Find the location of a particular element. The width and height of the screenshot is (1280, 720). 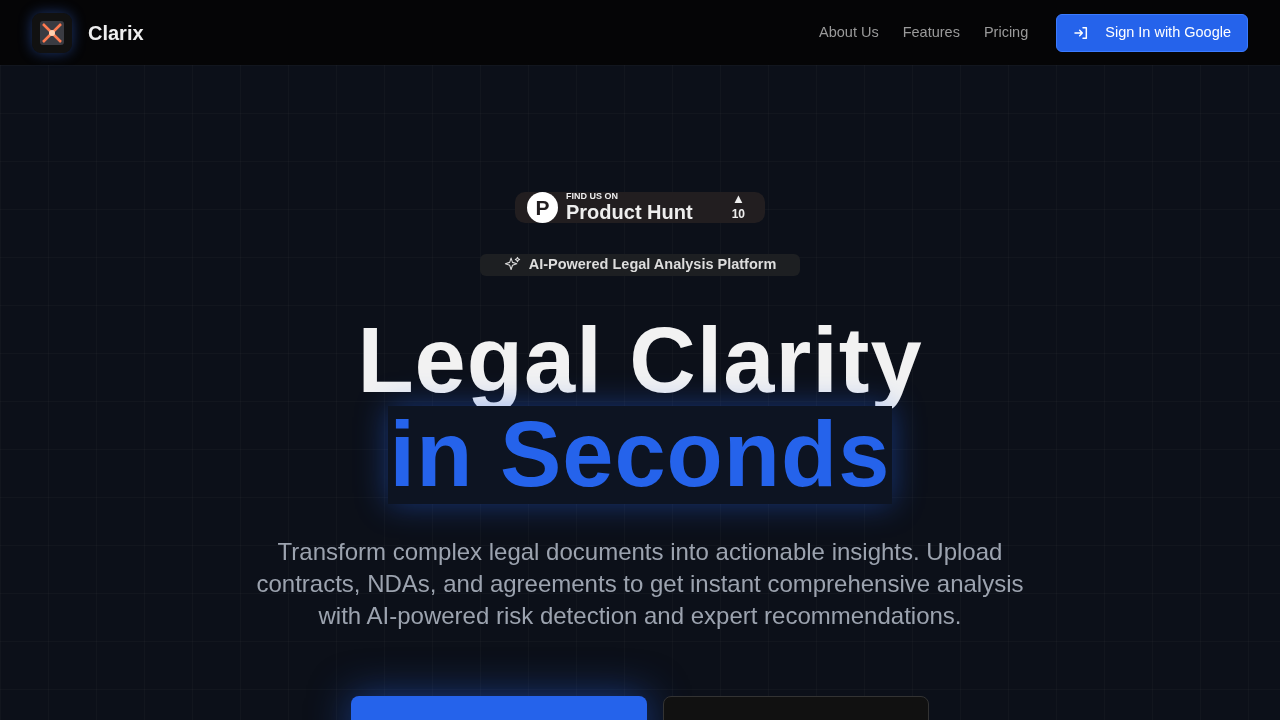

upvote-arrow: ▲ is located at coordinates (738, 198).